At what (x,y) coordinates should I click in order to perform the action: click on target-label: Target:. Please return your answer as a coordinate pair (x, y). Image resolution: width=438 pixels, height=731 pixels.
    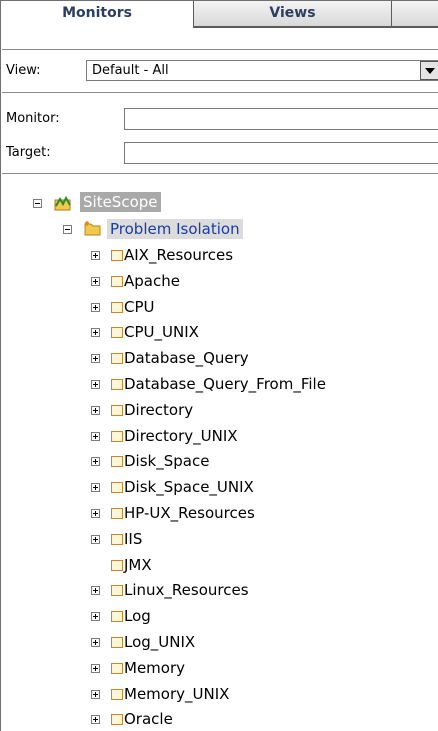
    Looking at the image, I should click on (28, 152).